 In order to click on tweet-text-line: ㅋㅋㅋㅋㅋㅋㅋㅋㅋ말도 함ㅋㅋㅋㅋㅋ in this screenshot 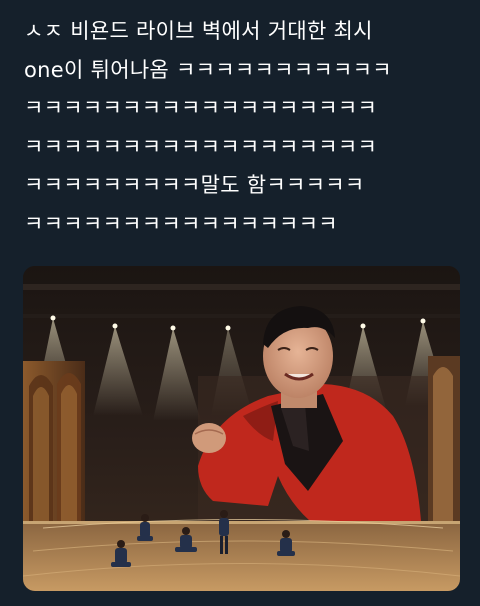, I will do `click(194, 185)`.